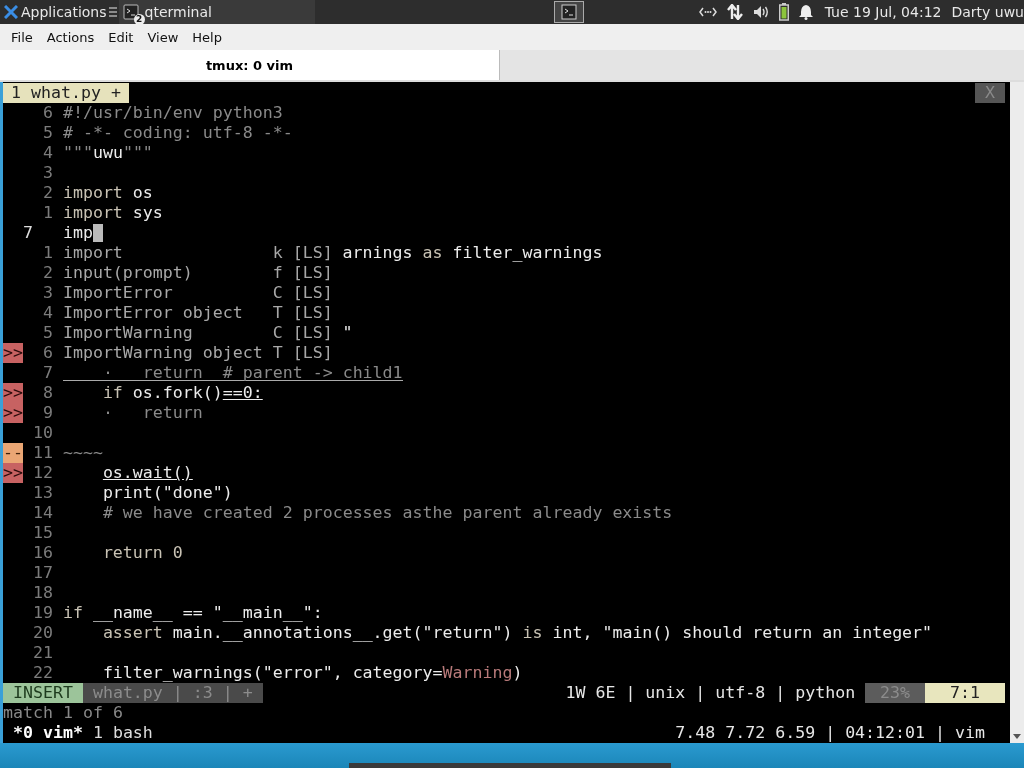 The height and width of the screenshot is (768, 1024). I want to click on clock-text: Tue 19 Jul, 04:12, so click(883, 12).